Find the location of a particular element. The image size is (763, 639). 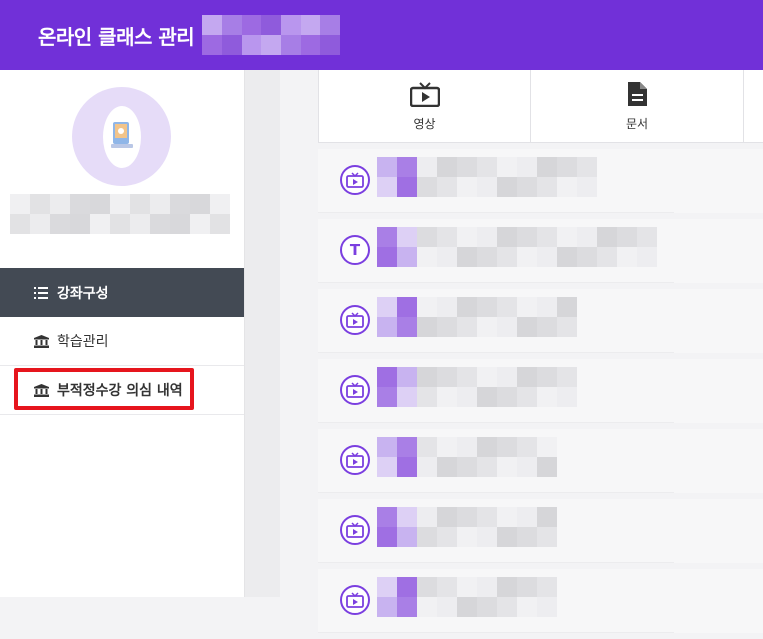

sidebar-item-learning-management: 학습관리 is located at coordinates (122, 341).